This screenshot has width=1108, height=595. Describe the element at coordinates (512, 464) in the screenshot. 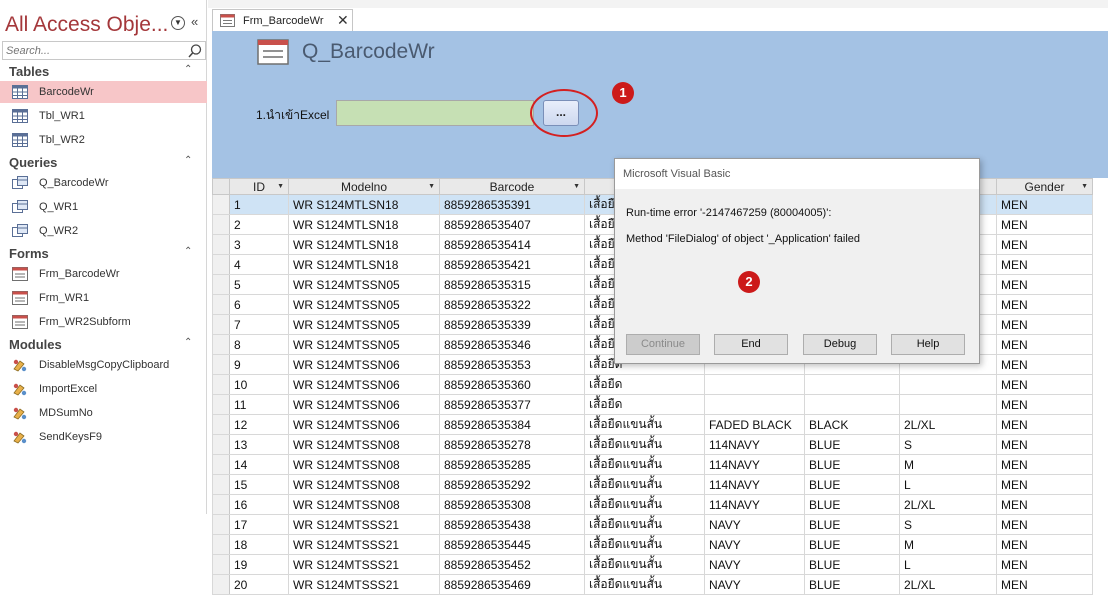

I see `table-cell: 8859286535285` at that location.